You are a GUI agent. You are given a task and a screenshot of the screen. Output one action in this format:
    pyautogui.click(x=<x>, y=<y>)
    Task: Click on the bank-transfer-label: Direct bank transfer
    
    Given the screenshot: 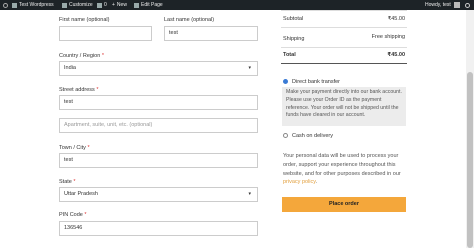 What is the action you would take?
    pyautogui.click(x=316, y=82)
    